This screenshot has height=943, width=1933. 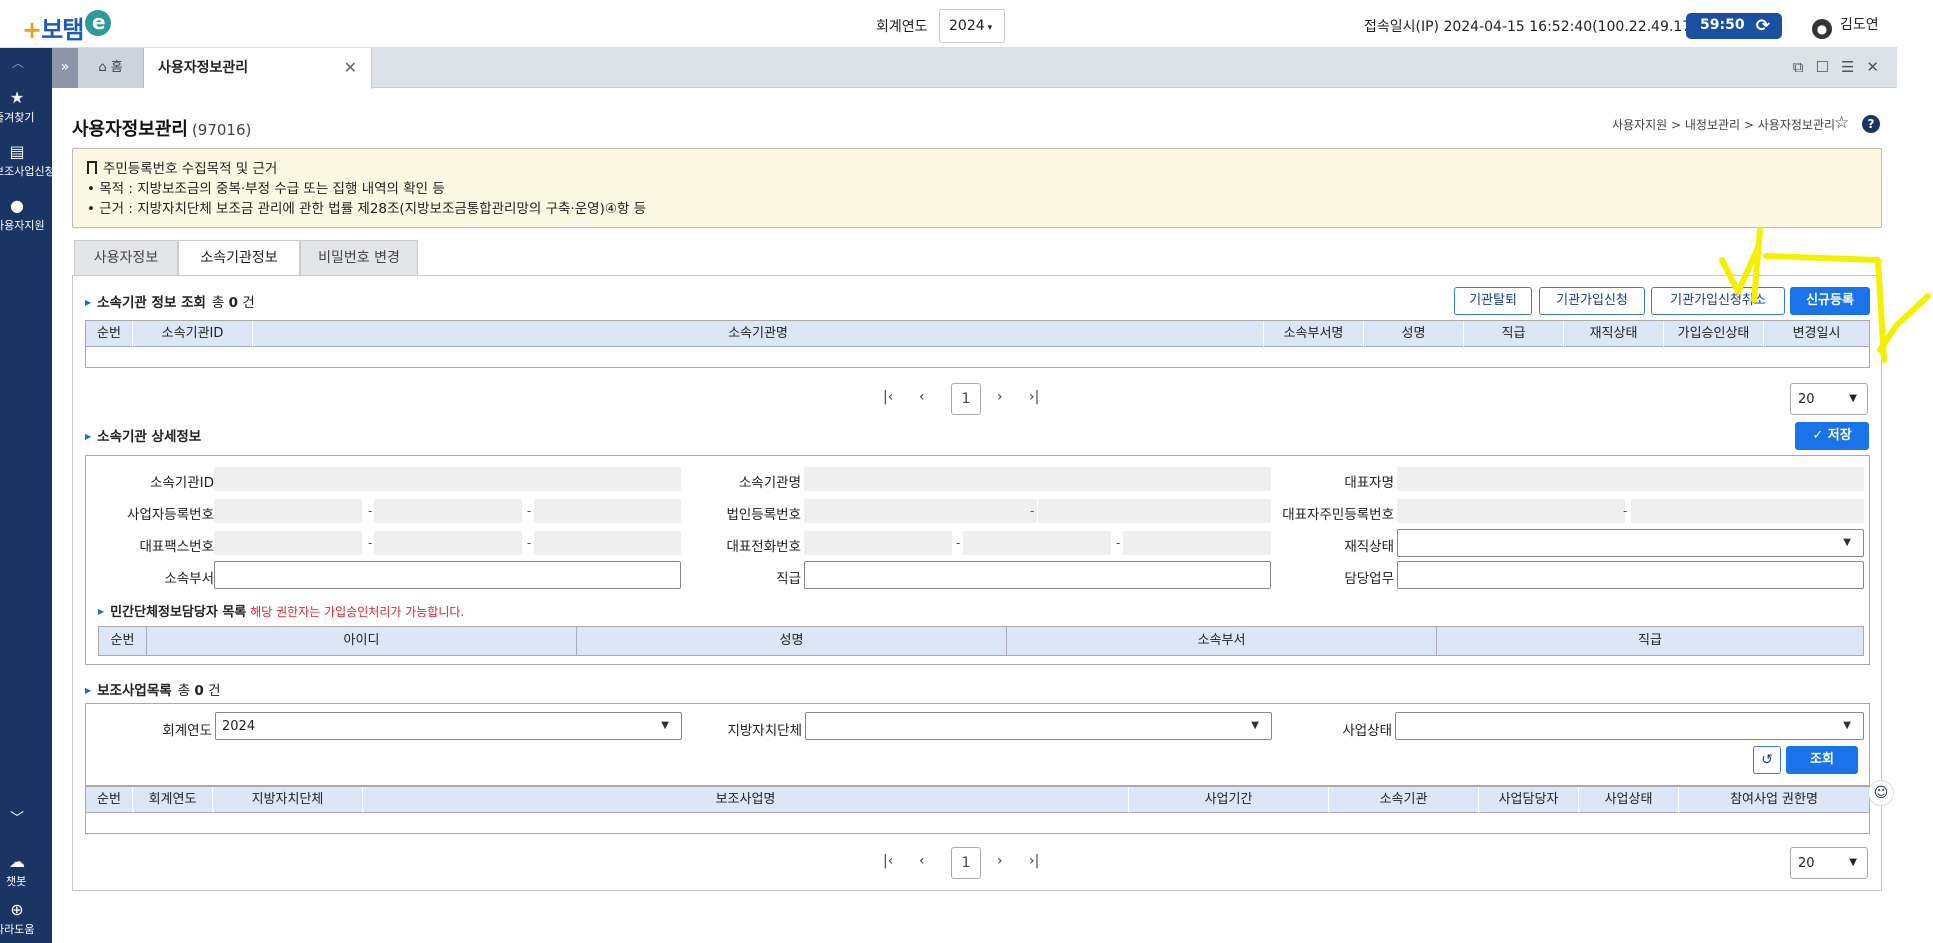 What do you see at coordinates (1832, 436) in the screenshot?
I see `save-button: ✓ 저장` at bounding box center [1832, 436].